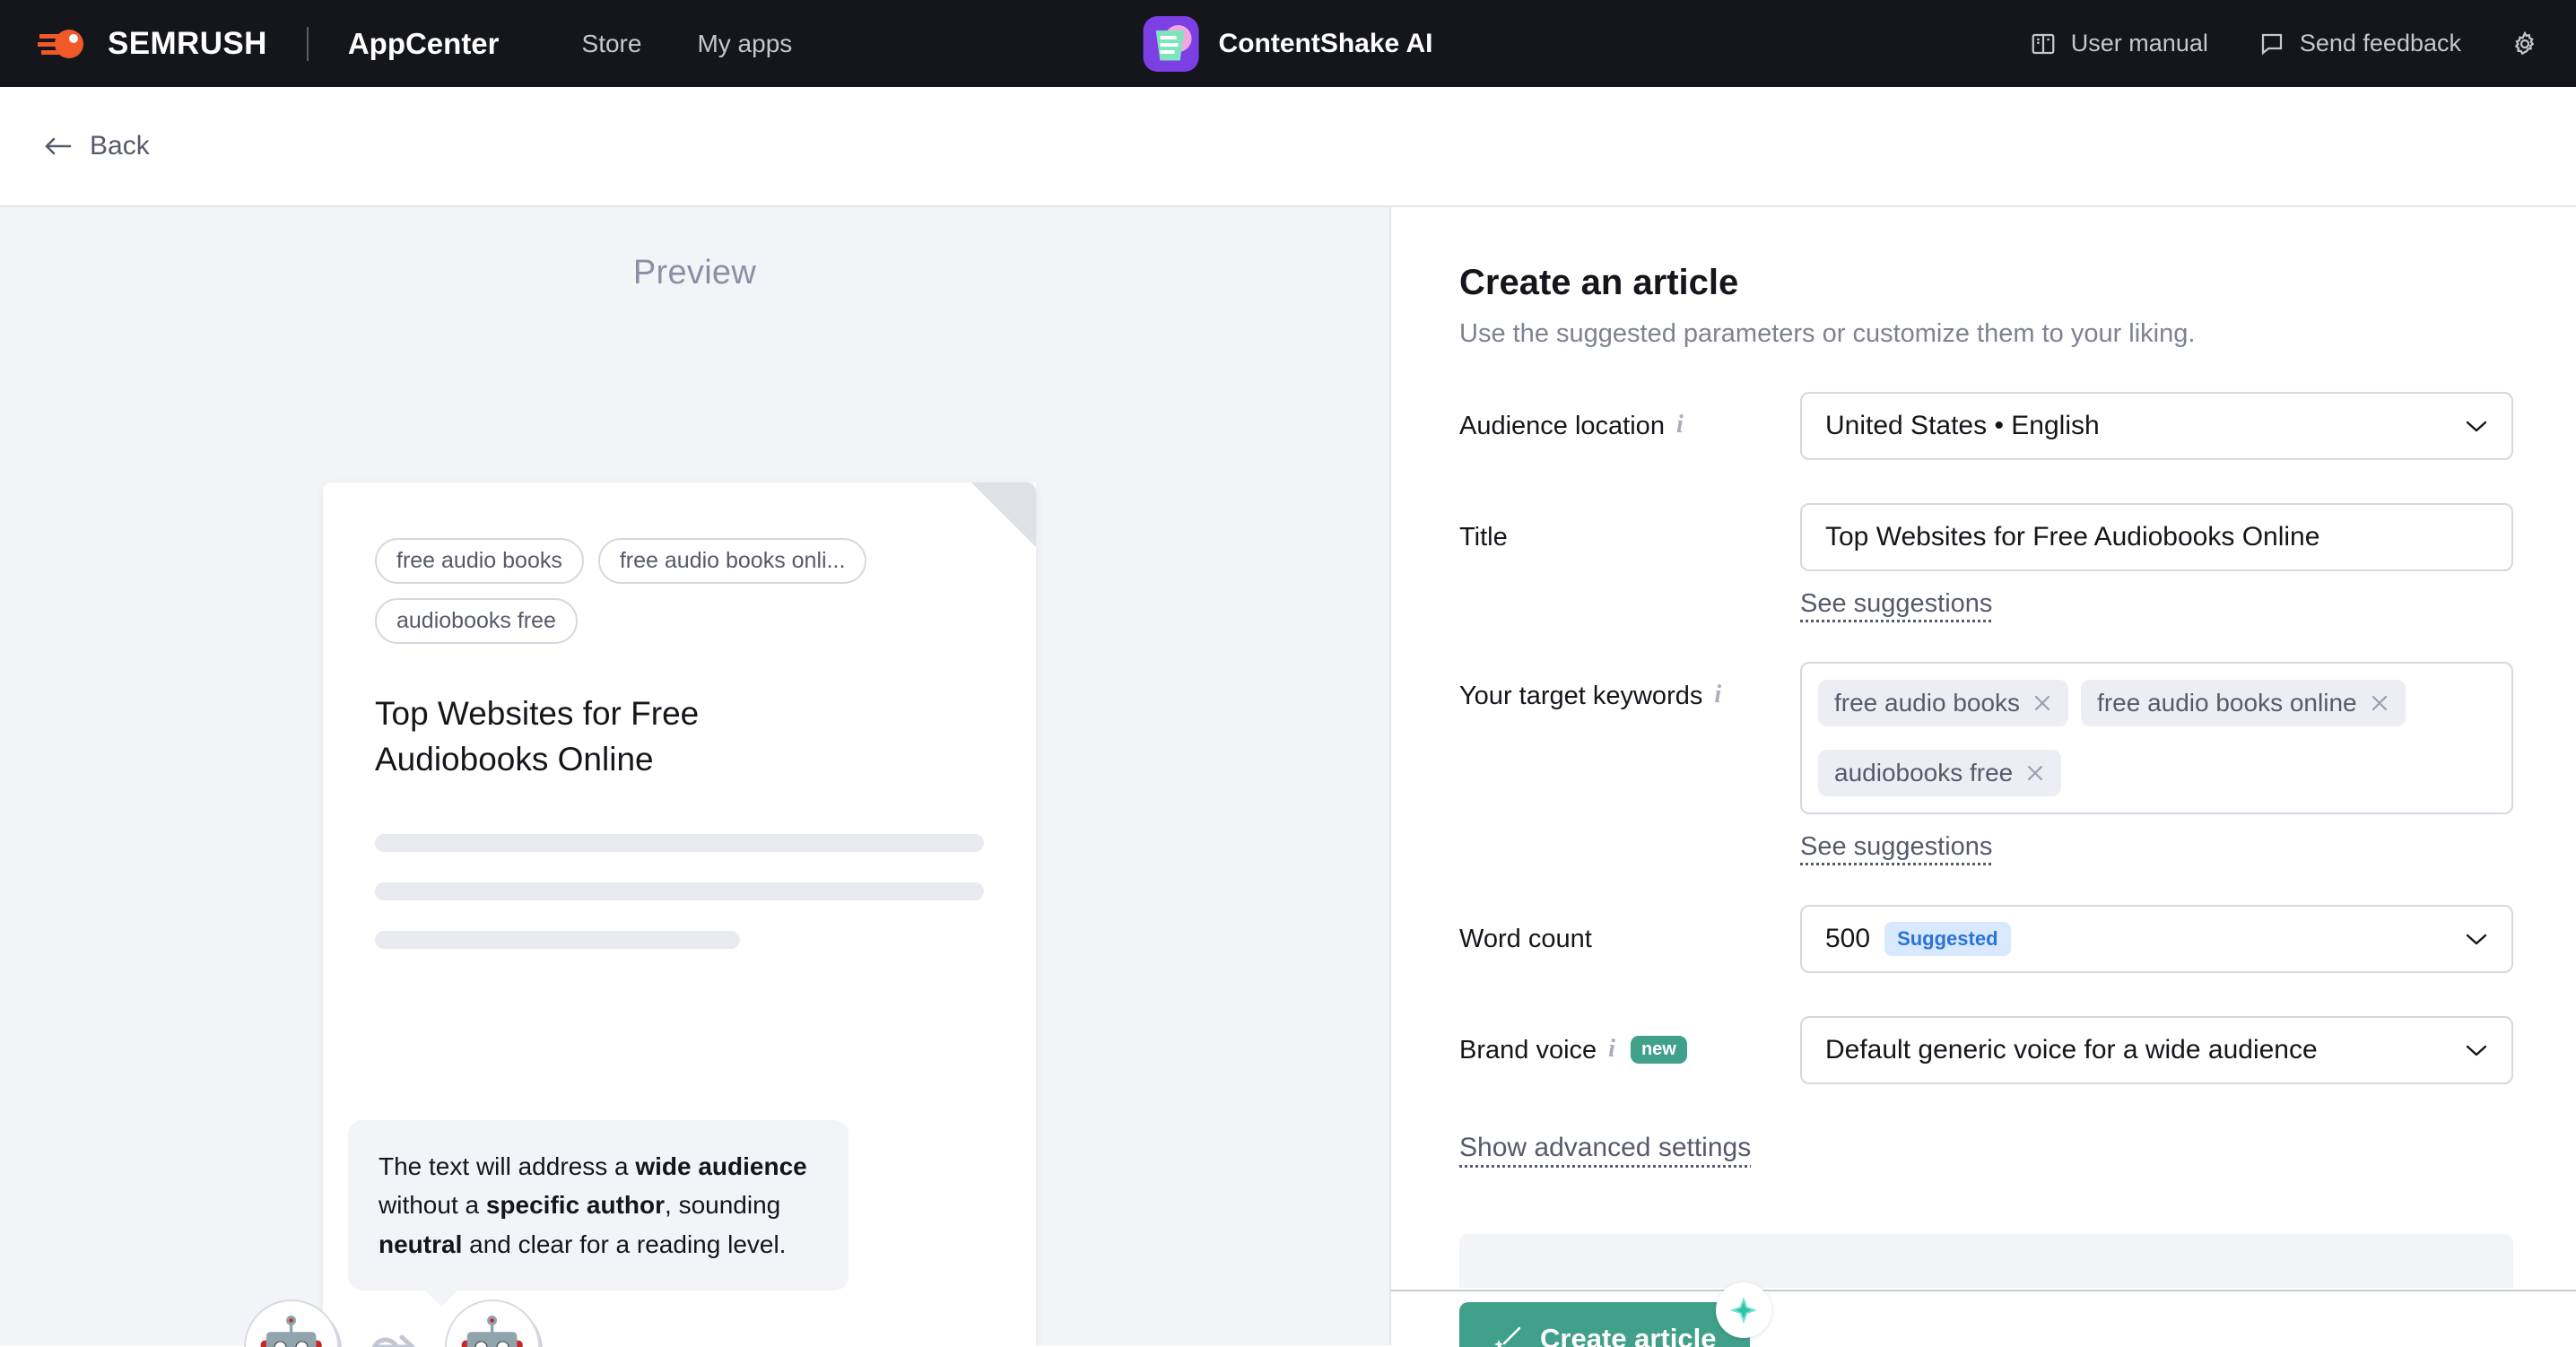 This screenshot has width=2576, height=1347. I want to click on current-app-indicator: ContentShake AI, so click(1288, 43).